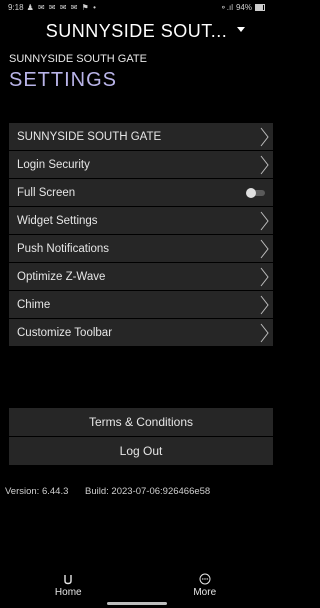 This screenshot has width=320, height=608. What do you see at coordinates (34, 304) in the screenshot?
I see `settings-item-label: Chime` at bounding box center [34, 304].